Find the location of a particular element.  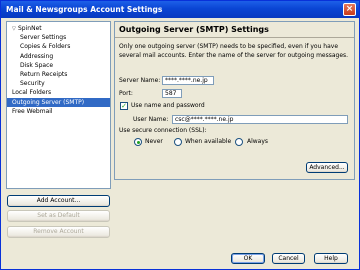

ssl-when-available-label: When available is located at coordinates (208, 141).